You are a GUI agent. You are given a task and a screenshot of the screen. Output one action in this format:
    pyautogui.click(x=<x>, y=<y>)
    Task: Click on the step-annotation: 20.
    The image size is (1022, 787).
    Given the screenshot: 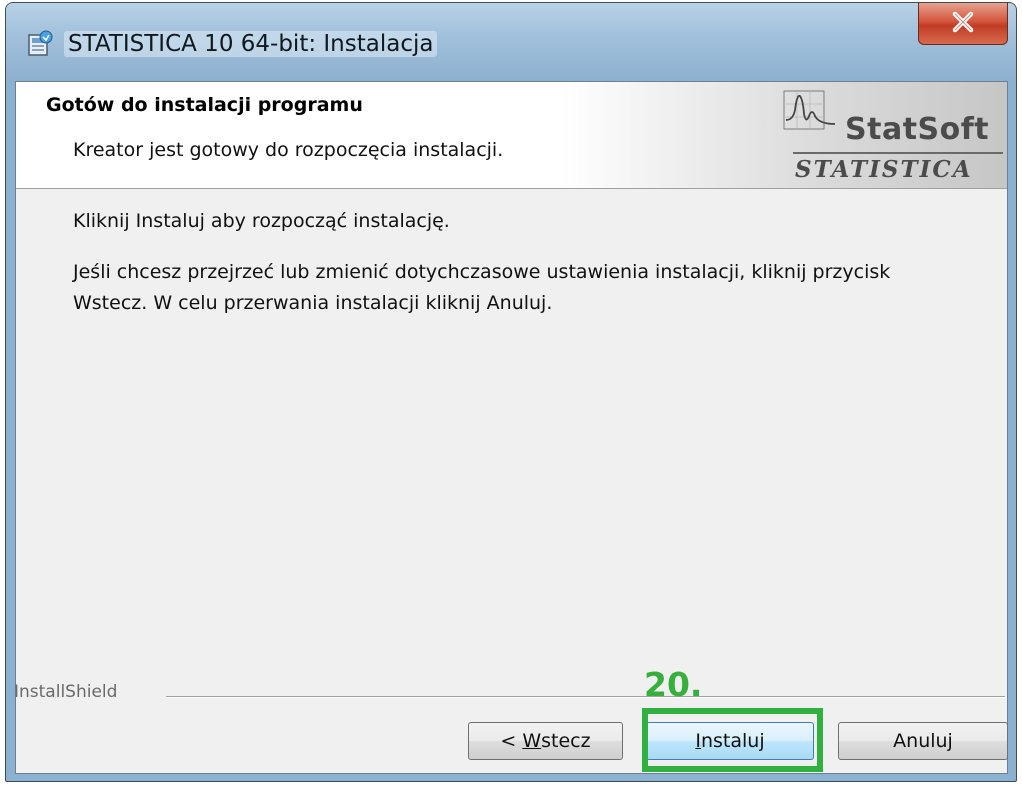 What is the action you would take?
    pyautogui.click(x=673, y=684)
    